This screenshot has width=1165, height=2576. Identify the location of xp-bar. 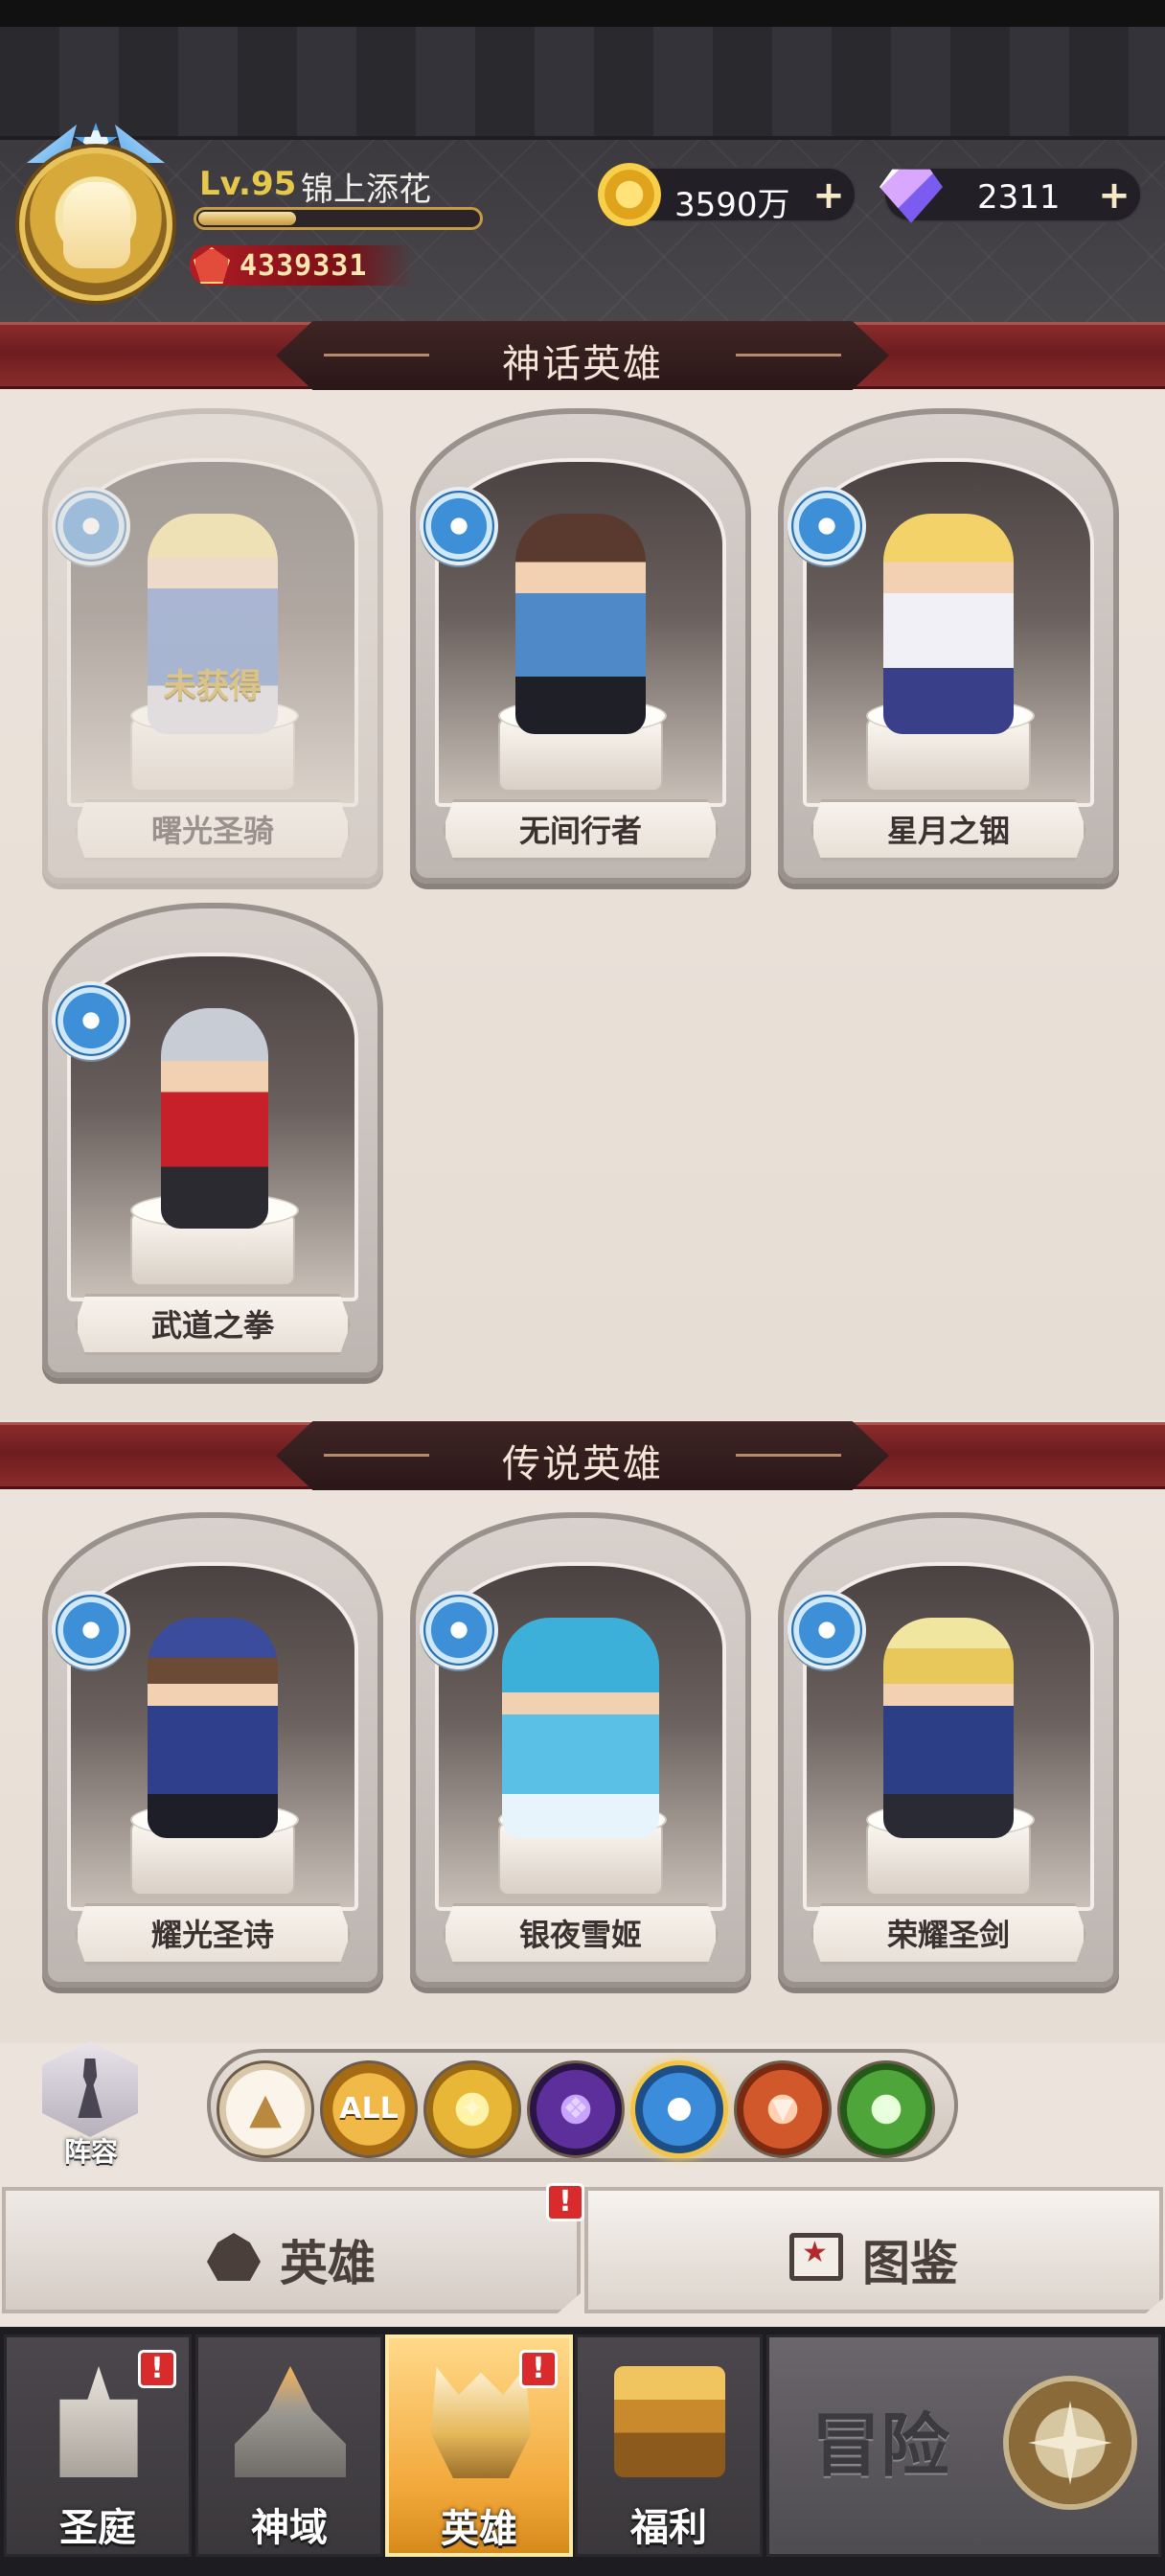
(339, 218).